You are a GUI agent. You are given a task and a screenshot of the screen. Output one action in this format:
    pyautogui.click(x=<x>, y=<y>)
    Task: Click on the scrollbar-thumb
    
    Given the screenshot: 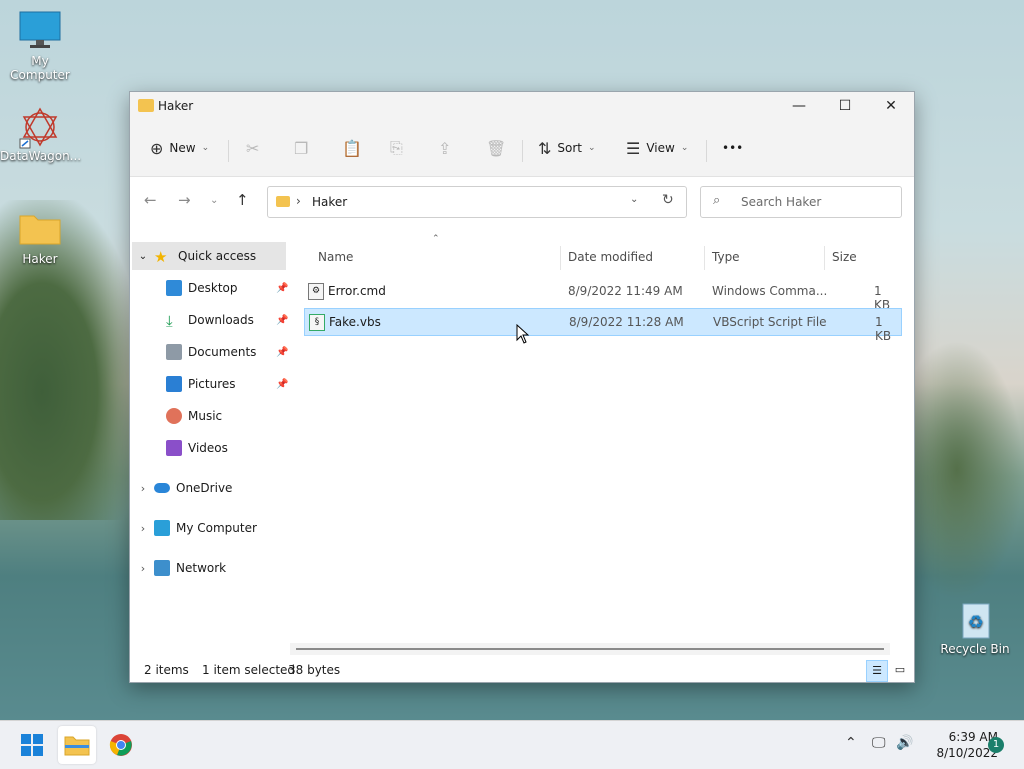 What is the action you would take?
    pyautogui.click(x=590, y=649)
    